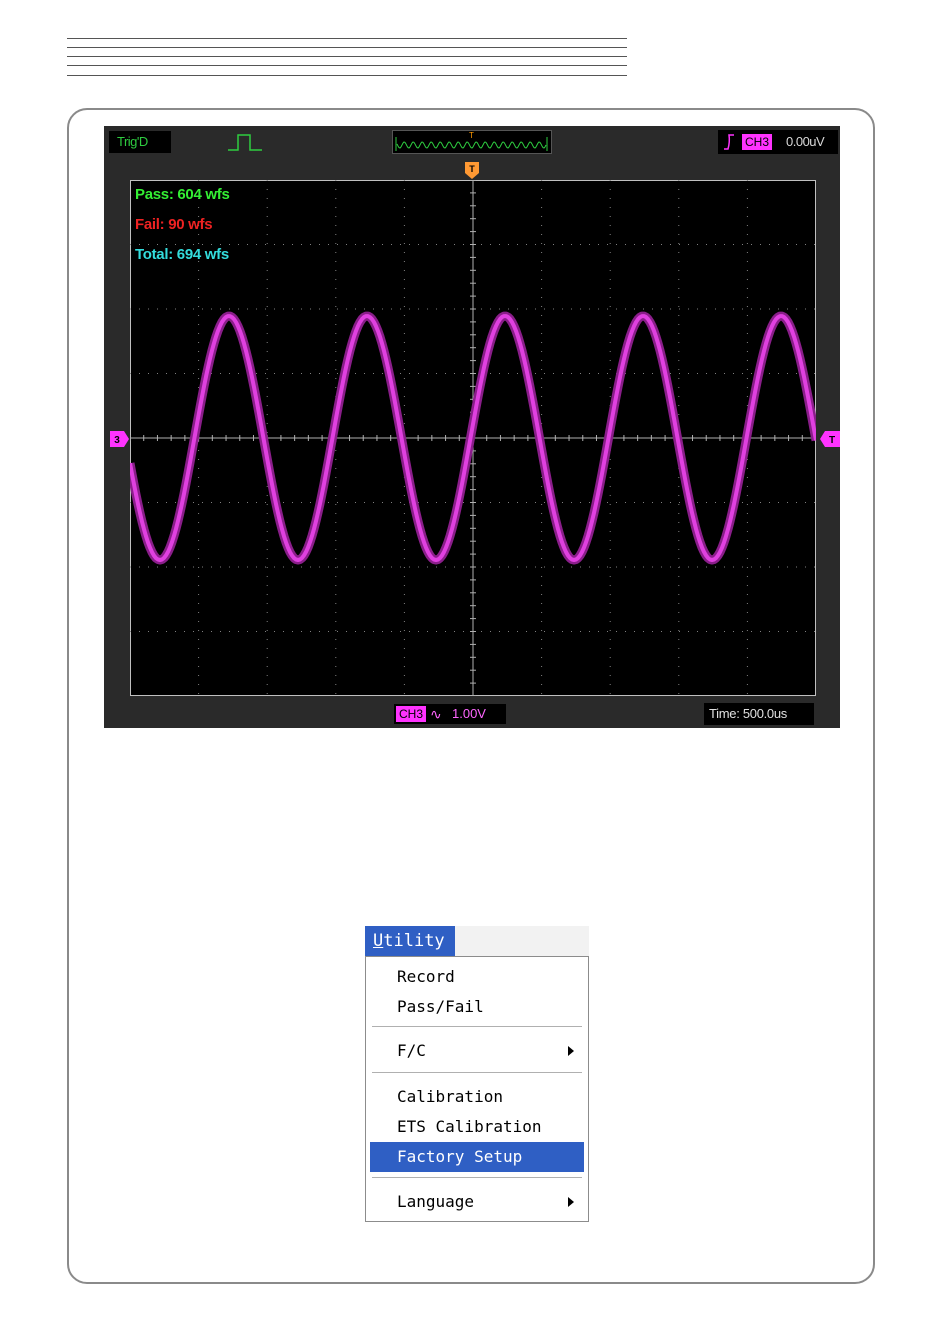 Image resolution: width=946 pixels, height=1324 pixels. What do you see at coordinates (469, 1126) in the screenshot?
I see `menu-item-label: ETS Calibration` at bounding box center [469, 1126].